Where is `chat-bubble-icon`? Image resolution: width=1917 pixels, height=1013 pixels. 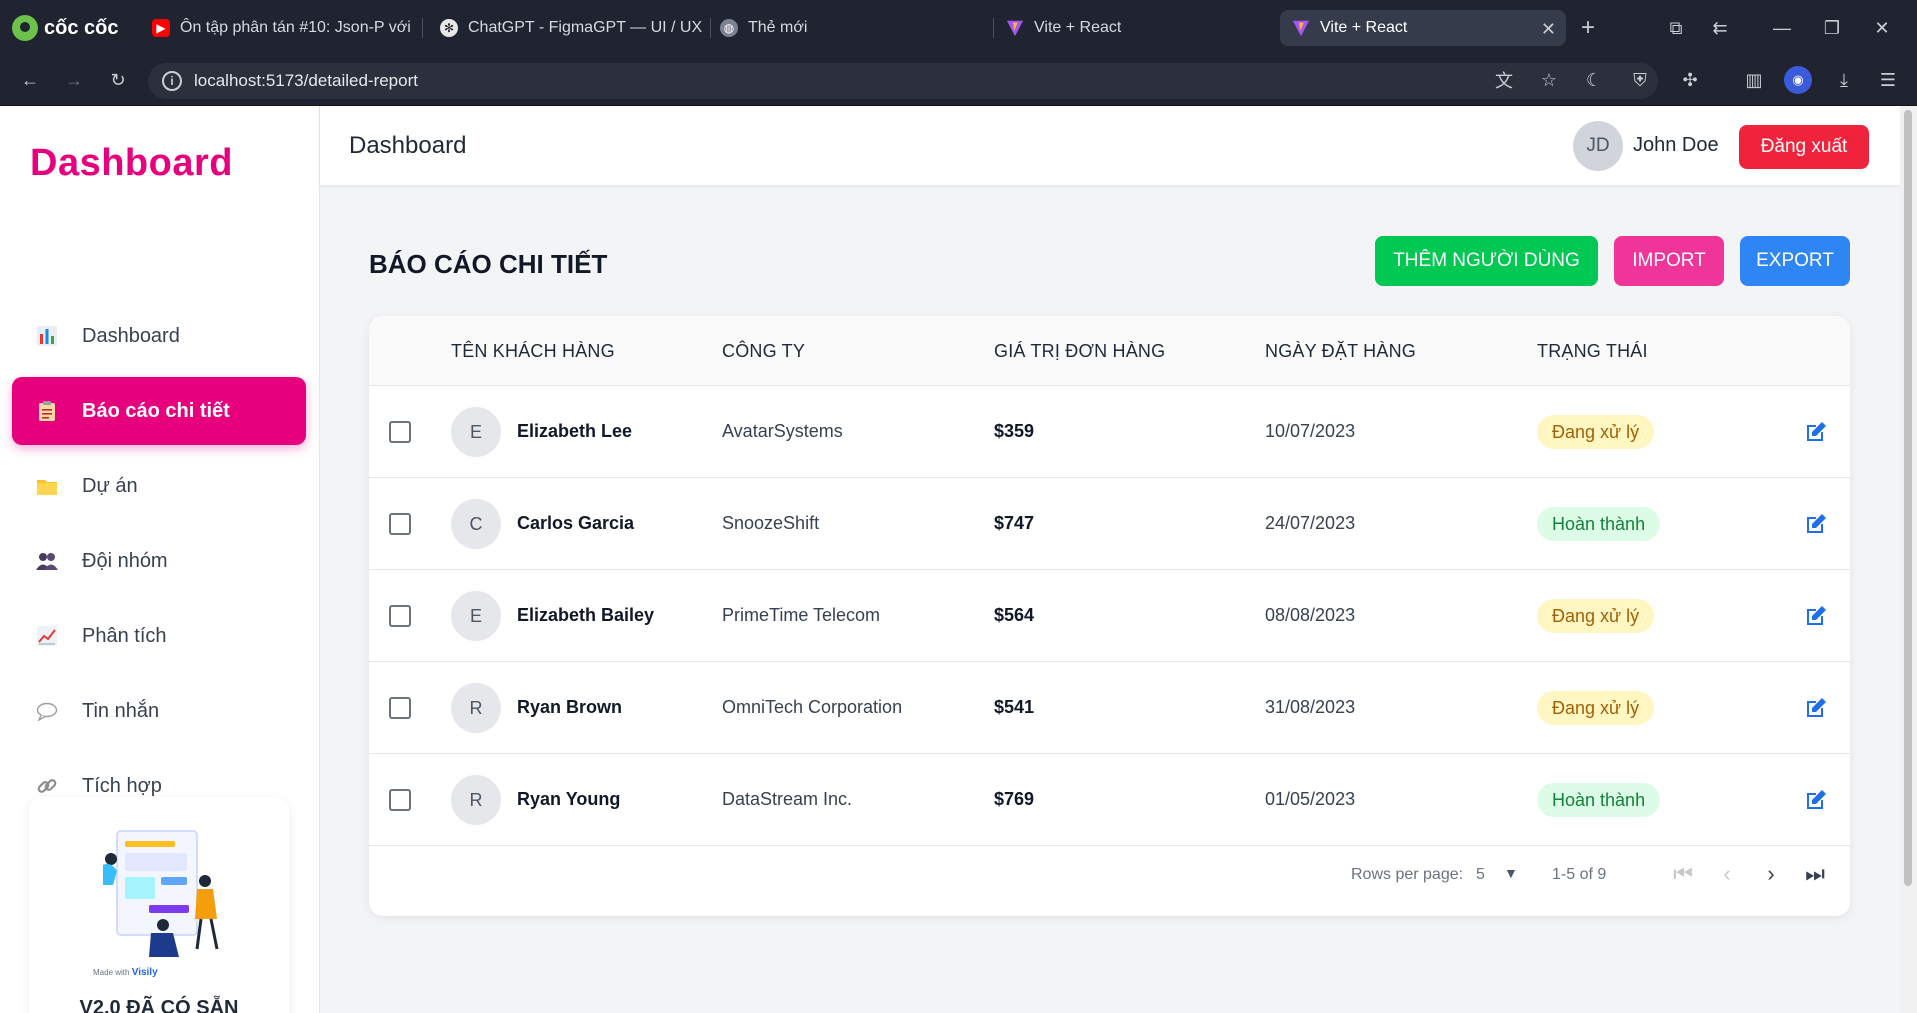 chat-bubble-icon is located at coordinates (47, 712).